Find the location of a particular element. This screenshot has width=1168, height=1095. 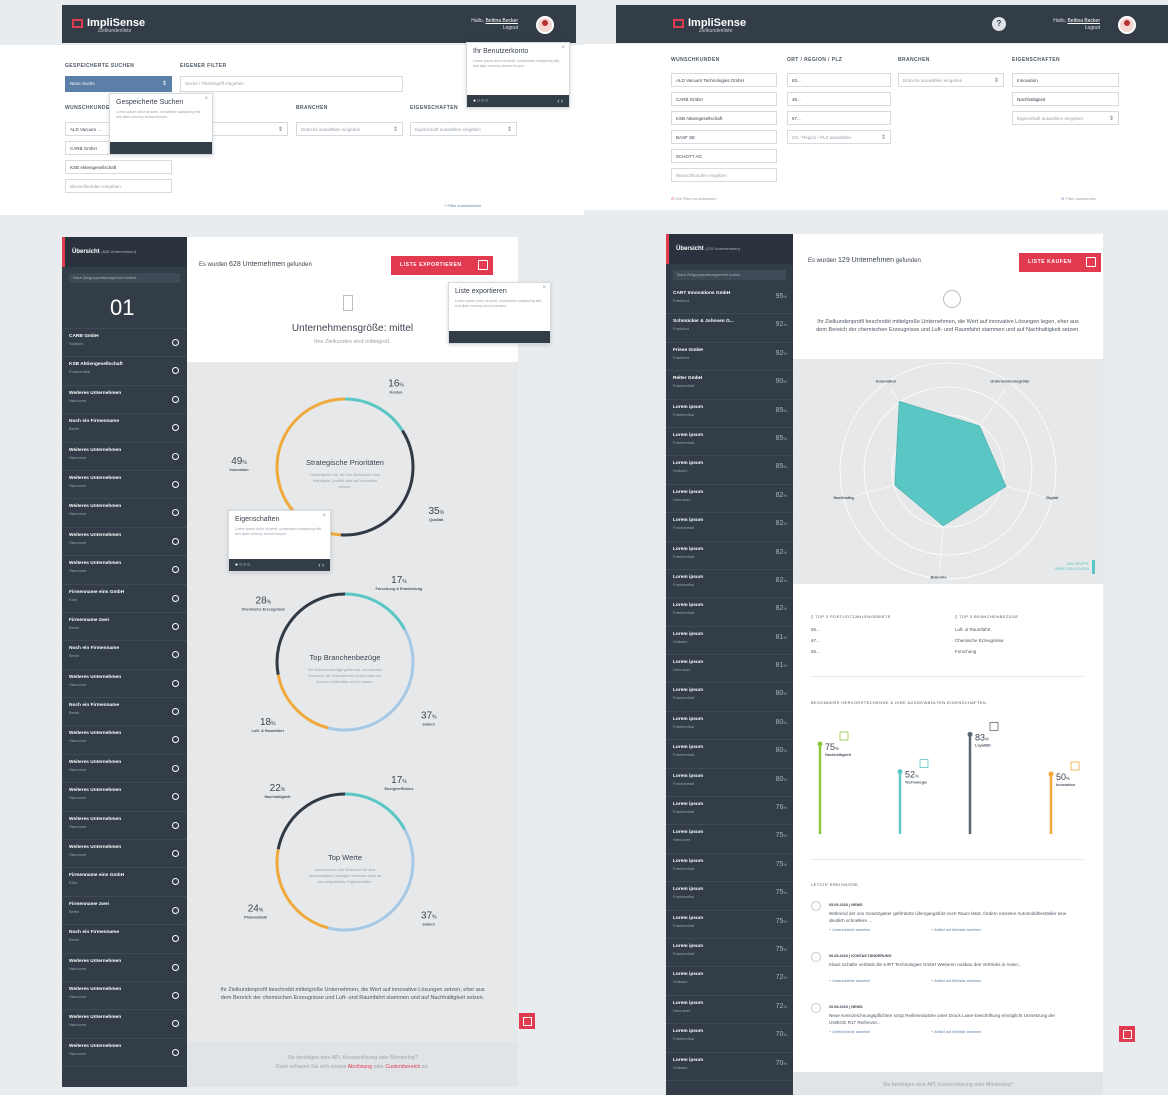

saved-search-select: Neue Suche ⇕ is located at coordinates (118, 84).